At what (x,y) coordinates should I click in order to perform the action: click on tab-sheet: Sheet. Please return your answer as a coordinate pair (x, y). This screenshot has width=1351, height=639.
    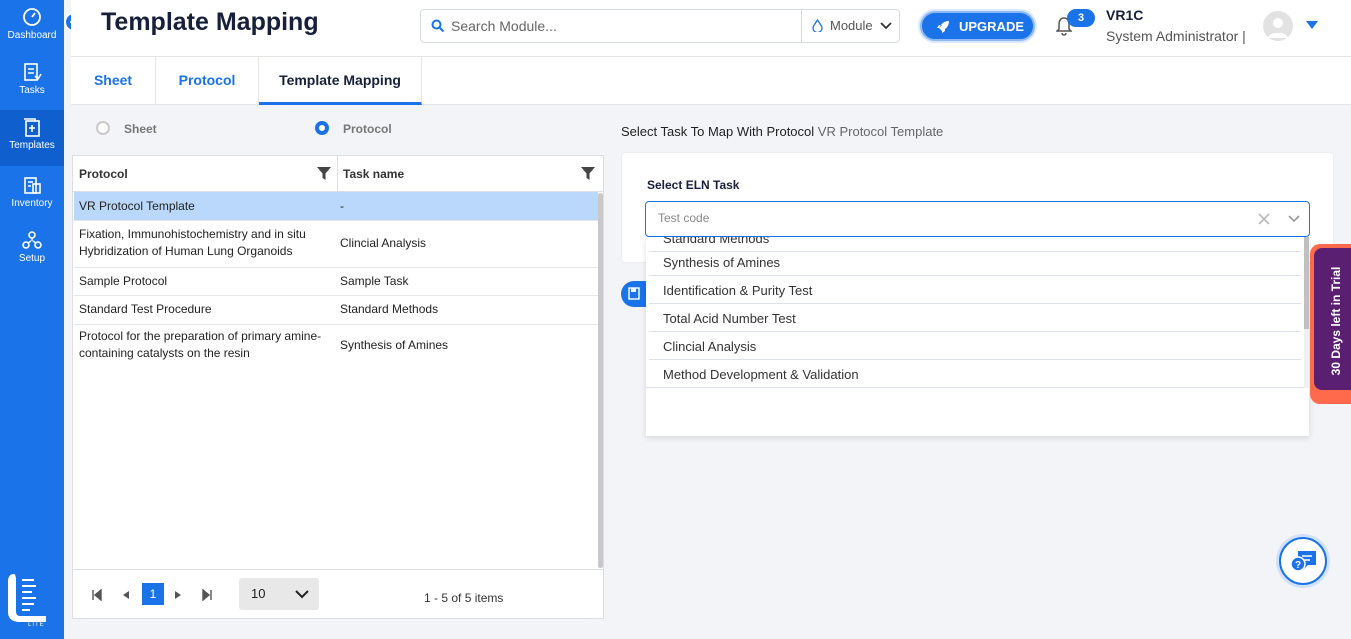
    Looking at the image, I should click on (113, 81).